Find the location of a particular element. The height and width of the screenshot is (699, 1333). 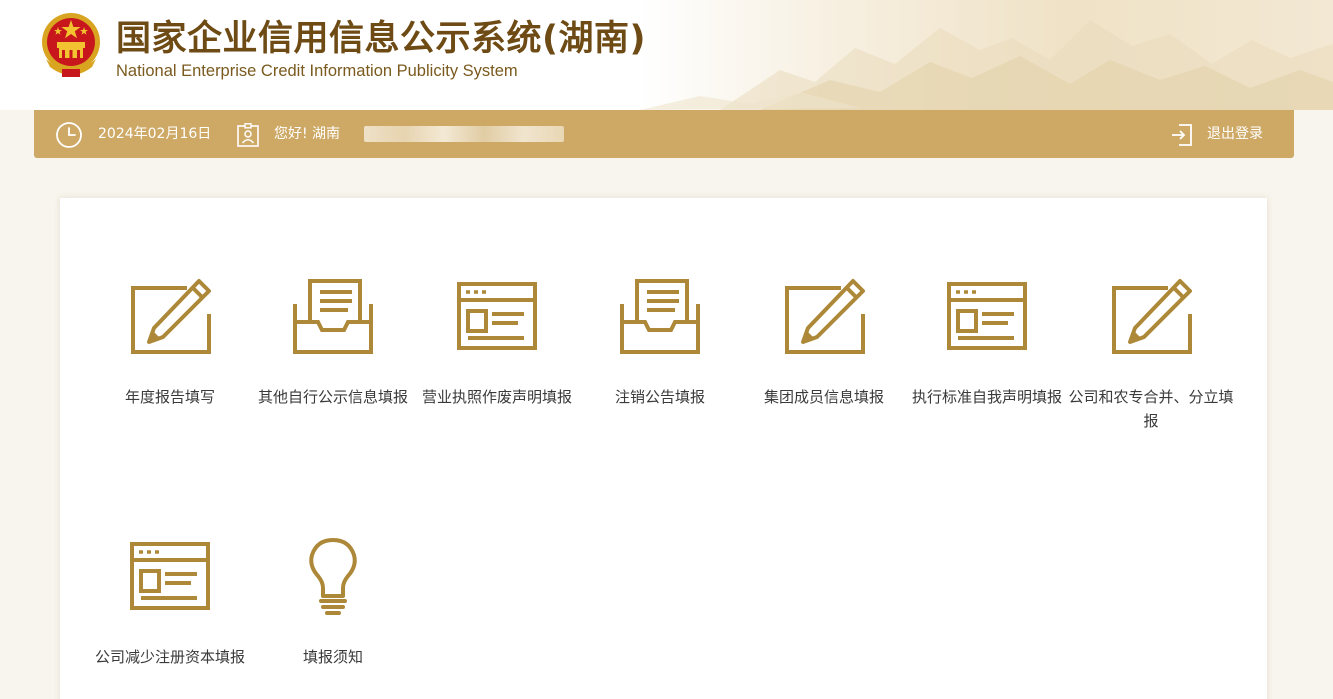

tile-other-disclosure: 其他自行公示信息填报 is located at coordinates (333, 343).